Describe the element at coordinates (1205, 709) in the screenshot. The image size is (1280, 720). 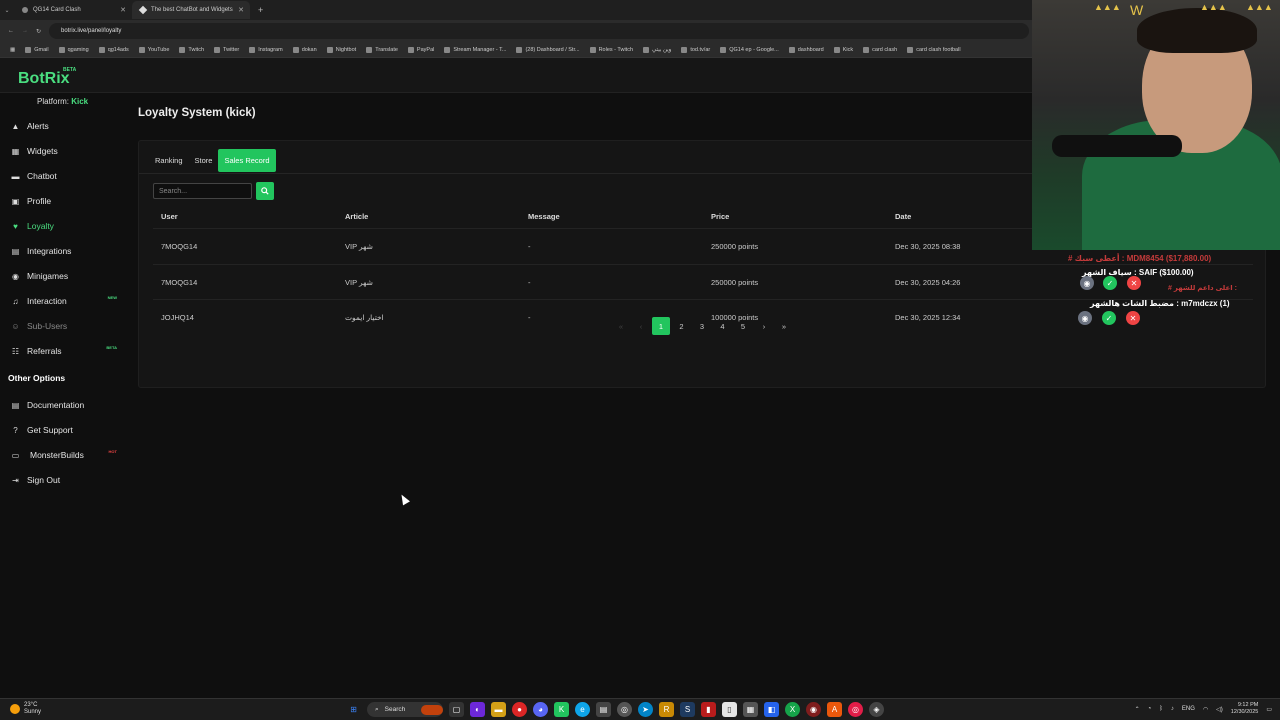
I see `wifi-icon: ◠` at that location.